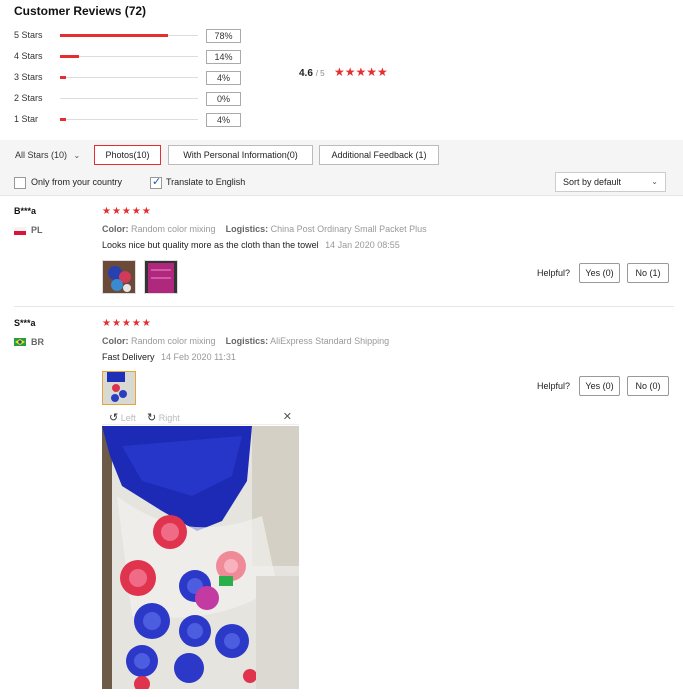 The width and height of the screenshot is (683, 697). I want to click on sort-label: Sort by default, so click(592, 182).